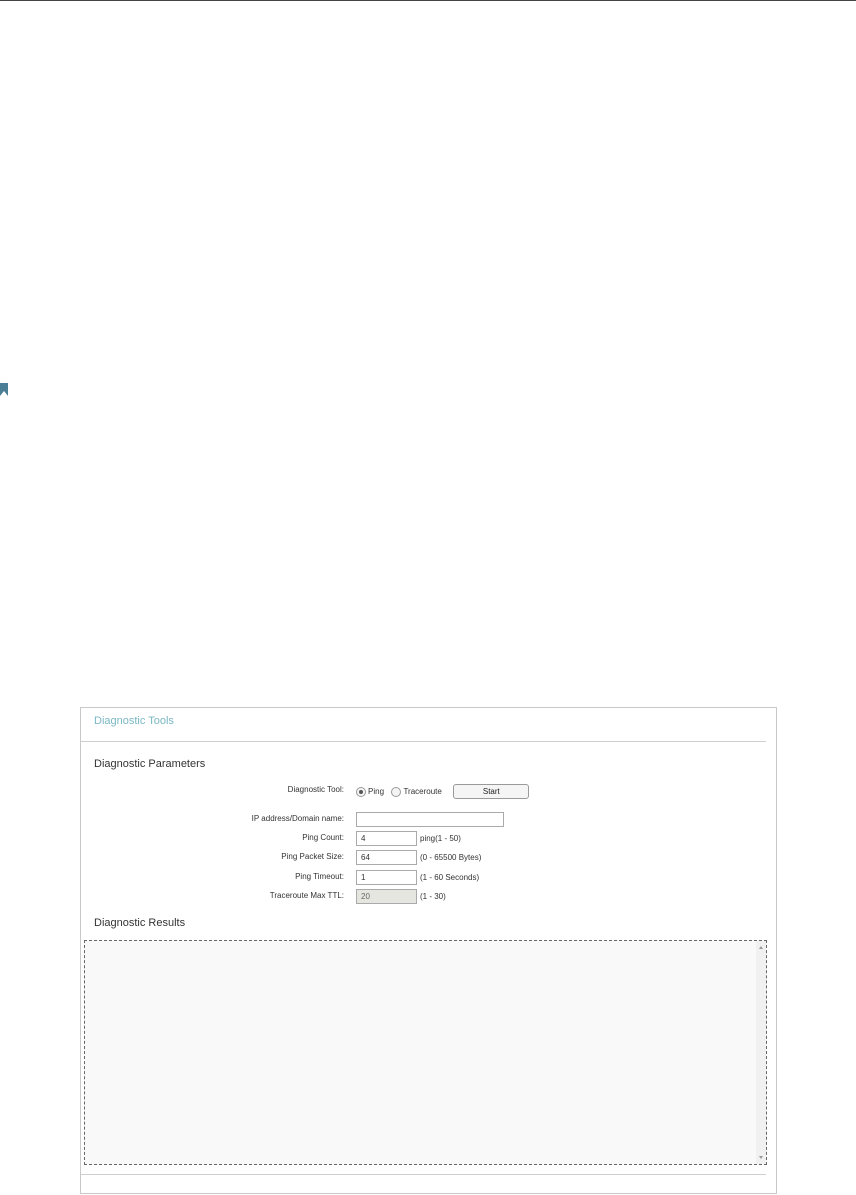 Image resolution: width=856 pixels, height=1195 pixels. What do you see at coordinates (440, 838) in the screenshot?
I see `ping-count-hint: ping(1 - 50)` at bounding box center [440, 838].